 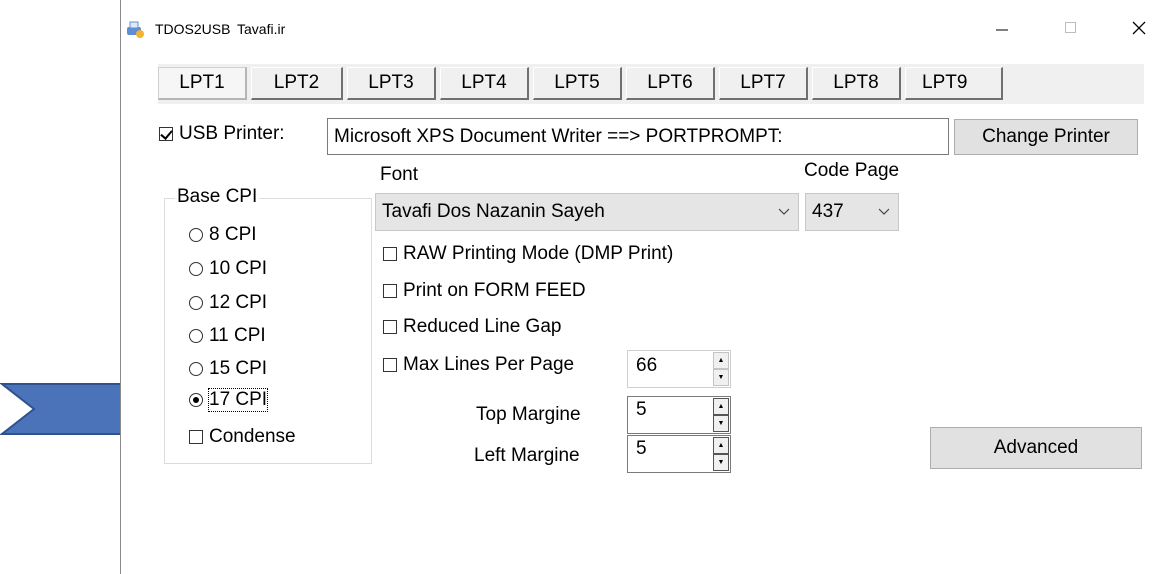 What do you see at coordinates (489, 364) in the screenshot?
I see `max-lines-label: Max Lines Per Page` at bounding box center [489, 364].